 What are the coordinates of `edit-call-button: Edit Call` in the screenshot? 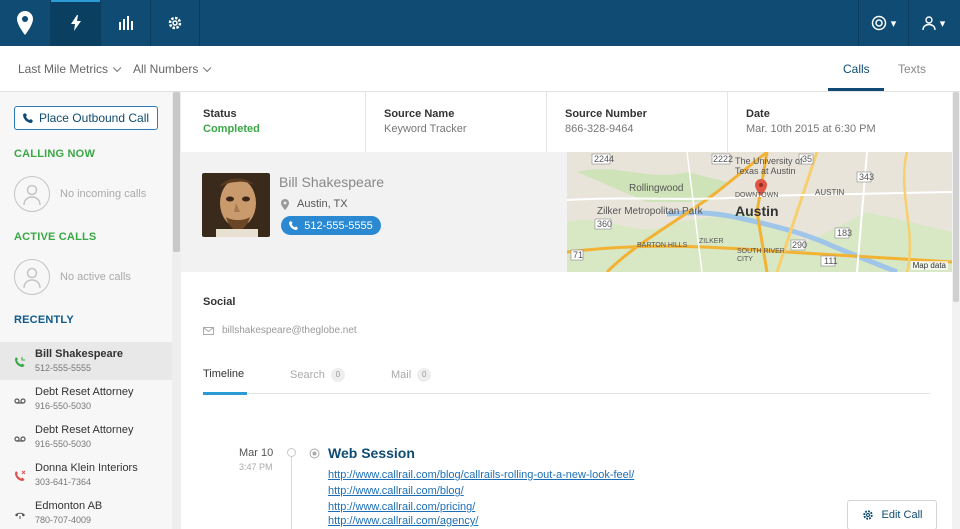 It's located at (892, 514).